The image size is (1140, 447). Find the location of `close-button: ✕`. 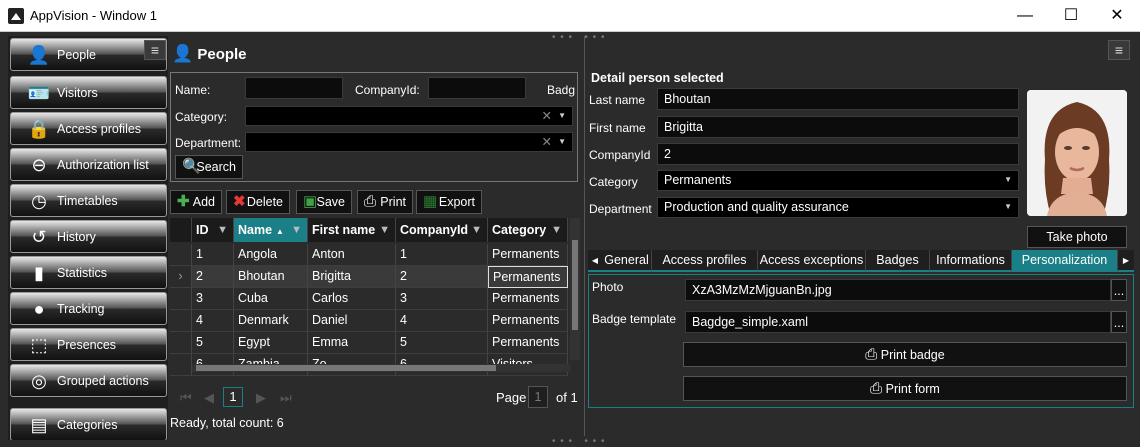

close-button: ✕ is located at coordinates (1117, 16).